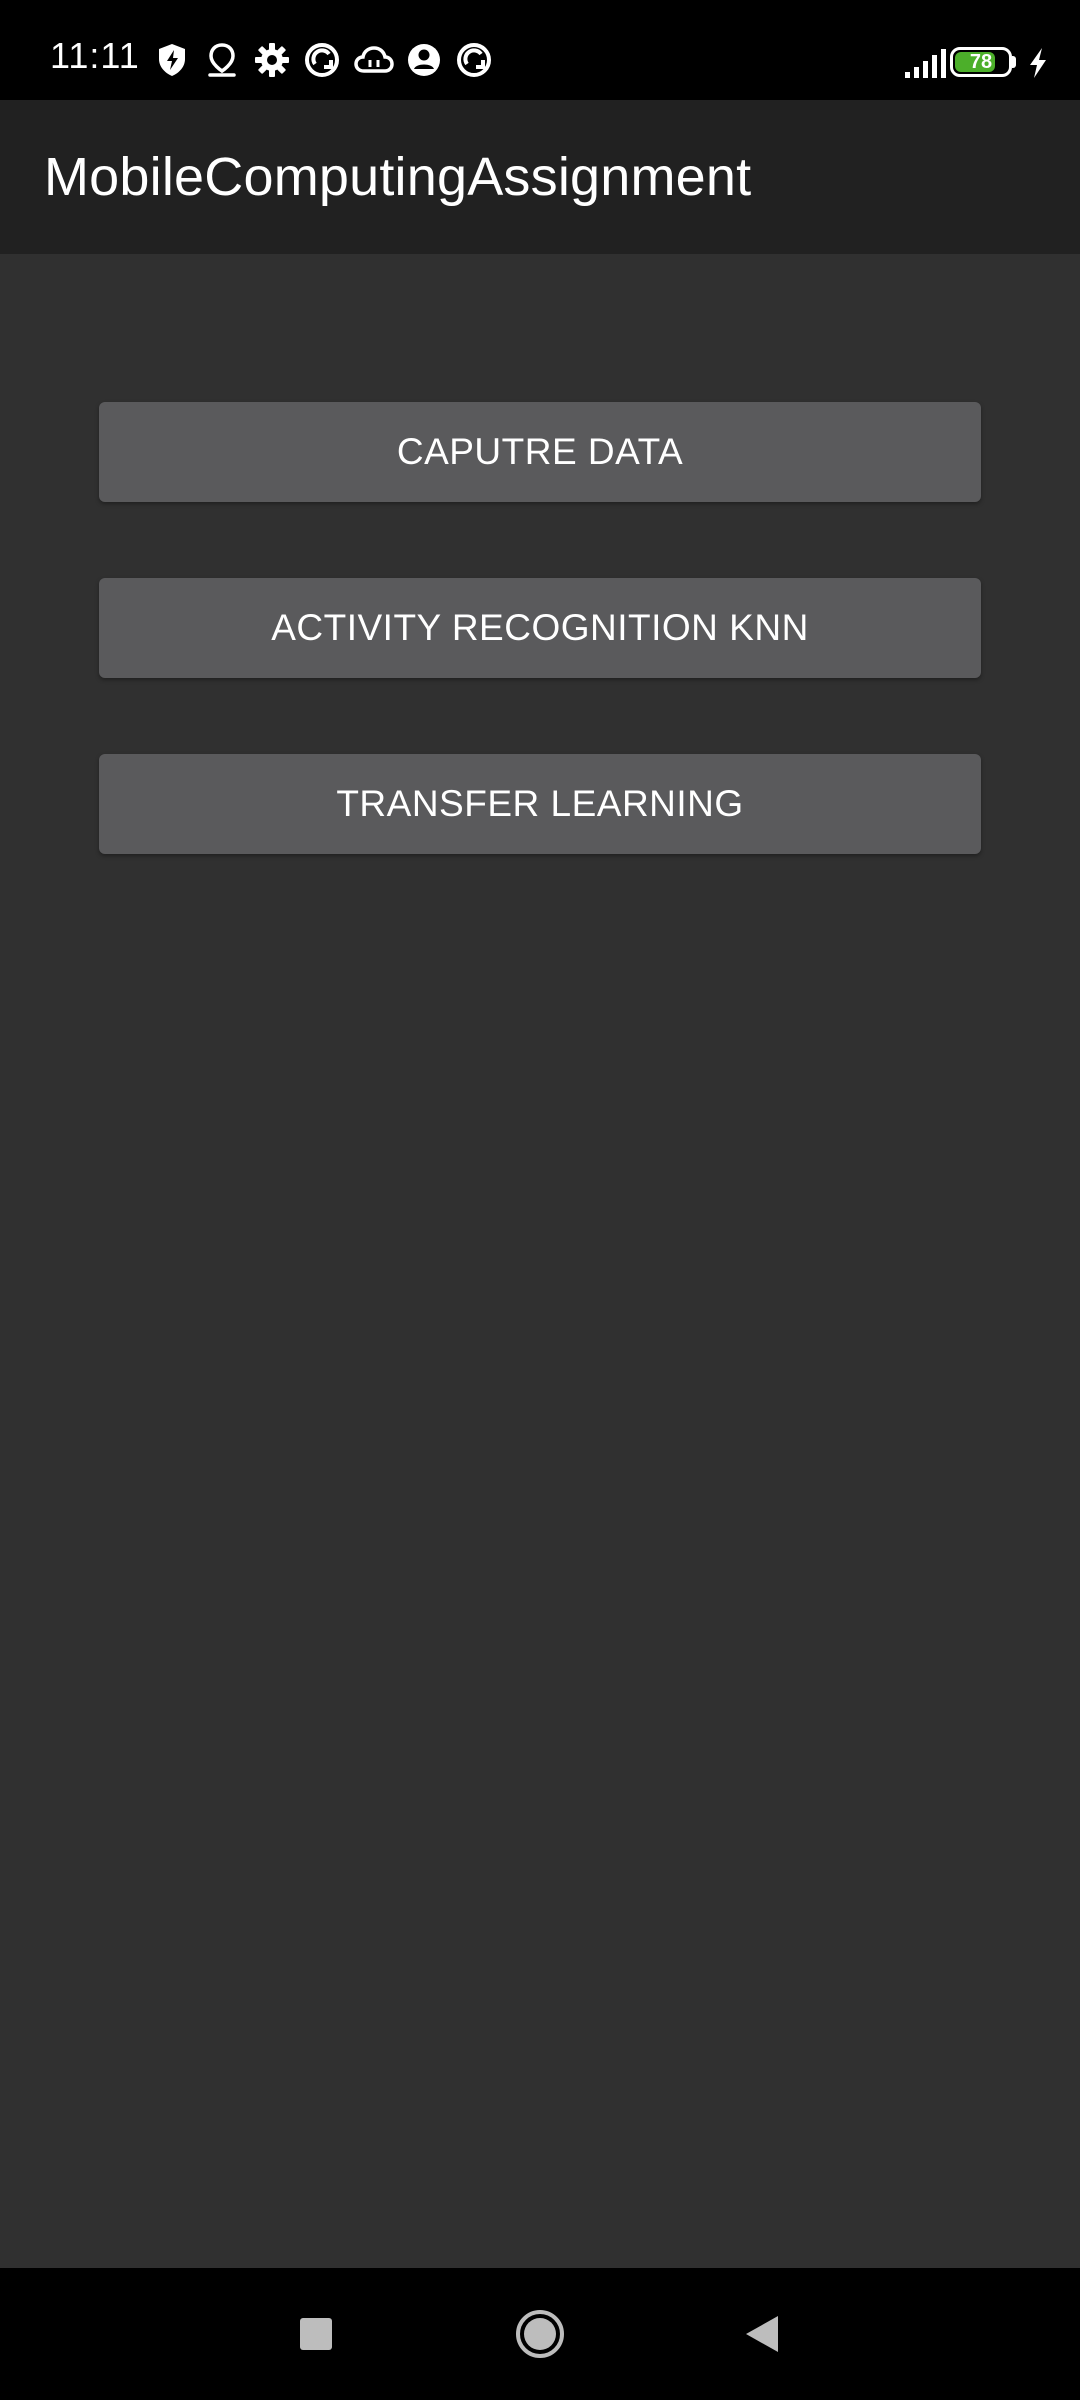 This screenshot has height=2400, width=1080. I want to click on signal-icon, so click(925, 63).